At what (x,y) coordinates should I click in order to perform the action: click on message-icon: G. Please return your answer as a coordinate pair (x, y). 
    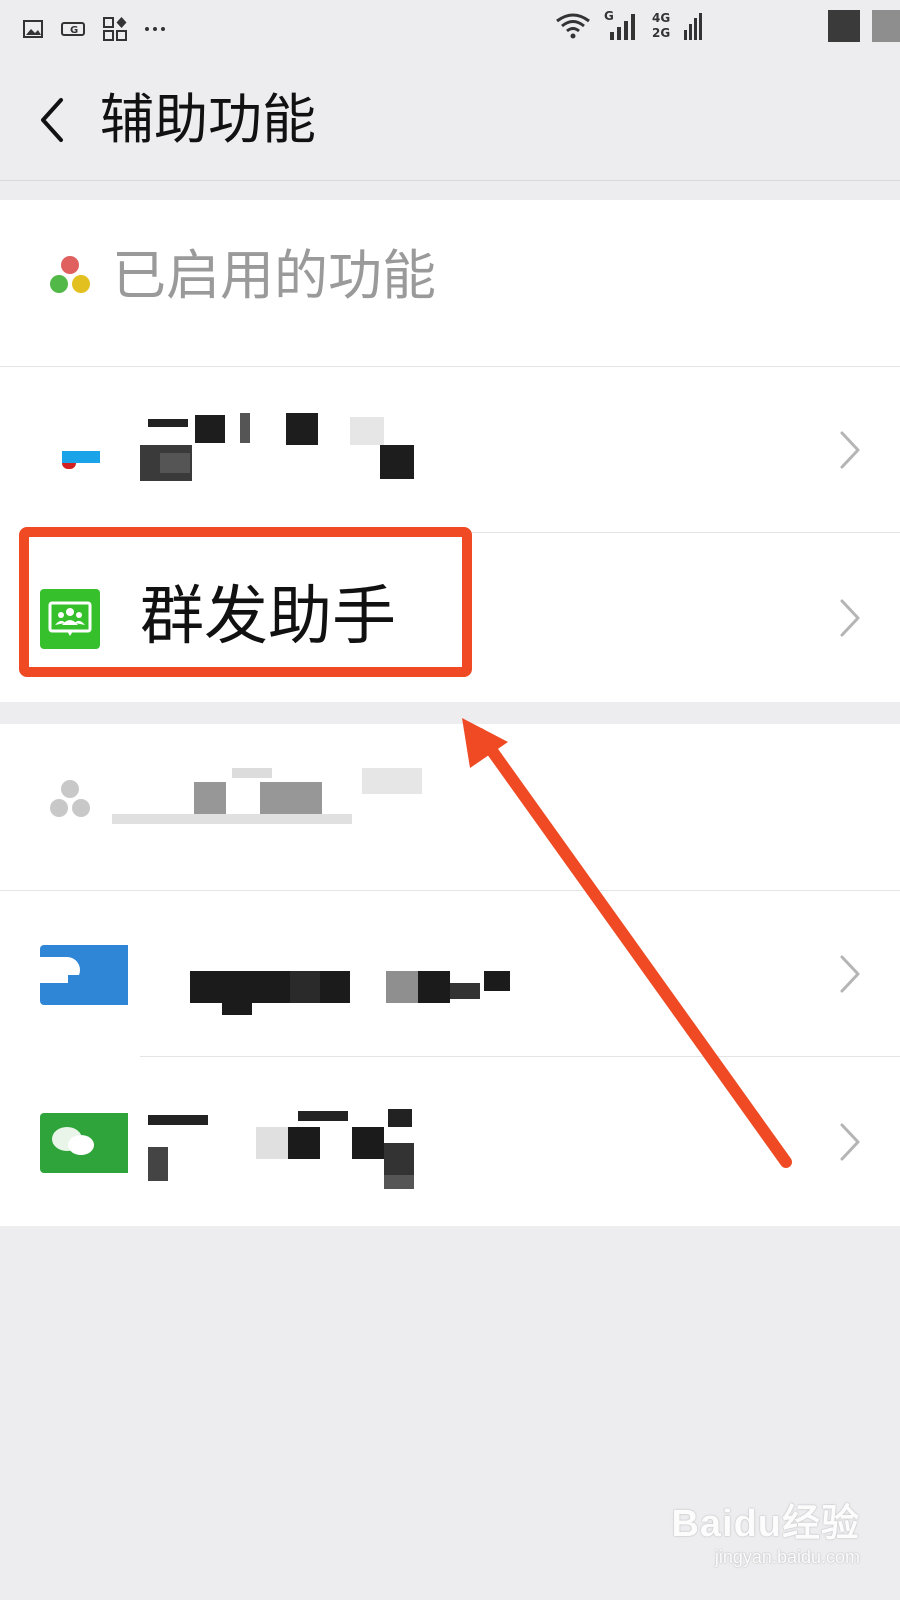
    Looking at the image, I should click on (73, 29).